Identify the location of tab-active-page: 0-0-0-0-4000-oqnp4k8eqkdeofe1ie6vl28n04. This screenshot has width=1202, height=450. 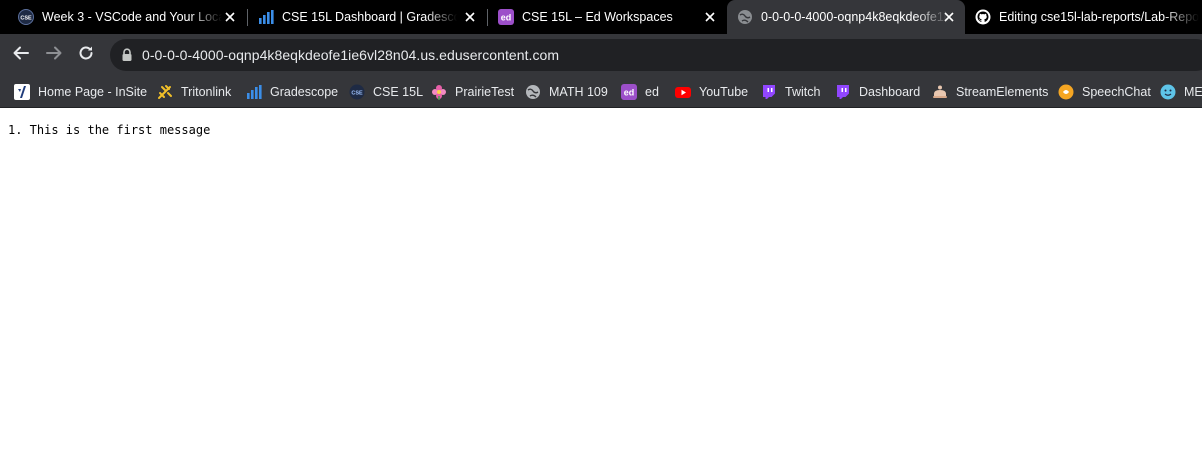
(846, 17).